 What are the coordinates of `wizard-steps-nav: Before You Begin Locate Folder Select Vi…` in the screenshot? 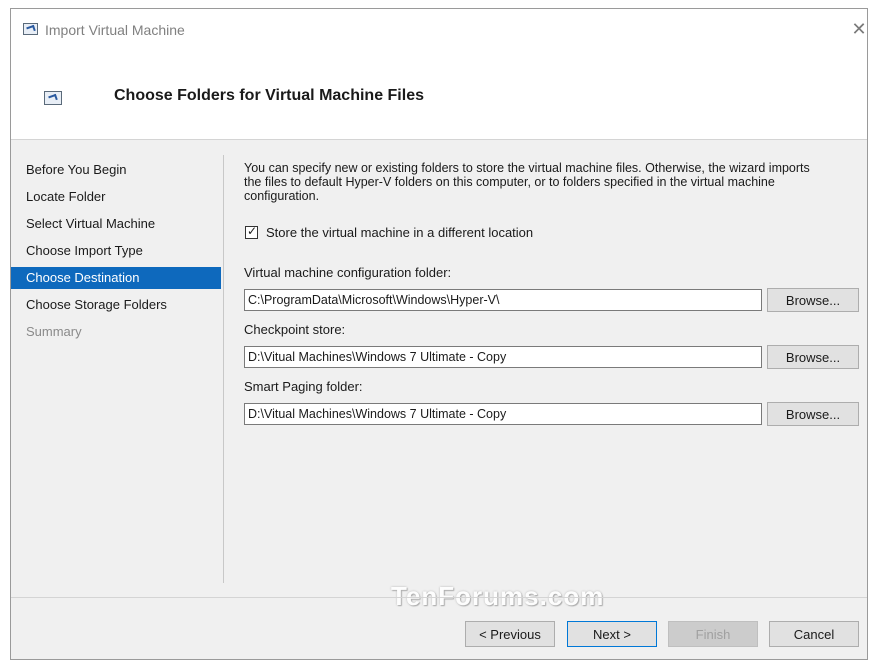 It's located at (116, 253).